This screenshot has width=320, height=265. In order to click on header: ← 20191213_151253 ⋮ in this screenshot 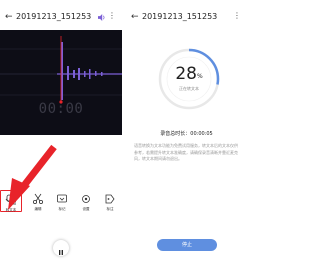, I will do `click(186, 18)`.